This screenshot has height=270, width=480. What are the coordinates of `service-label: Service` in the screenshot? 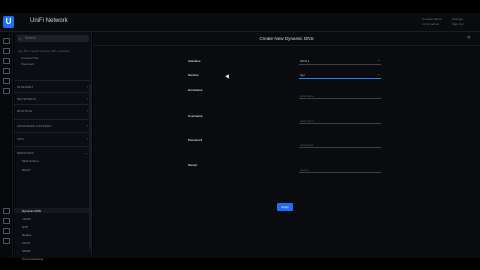 It's located at (193, 75).